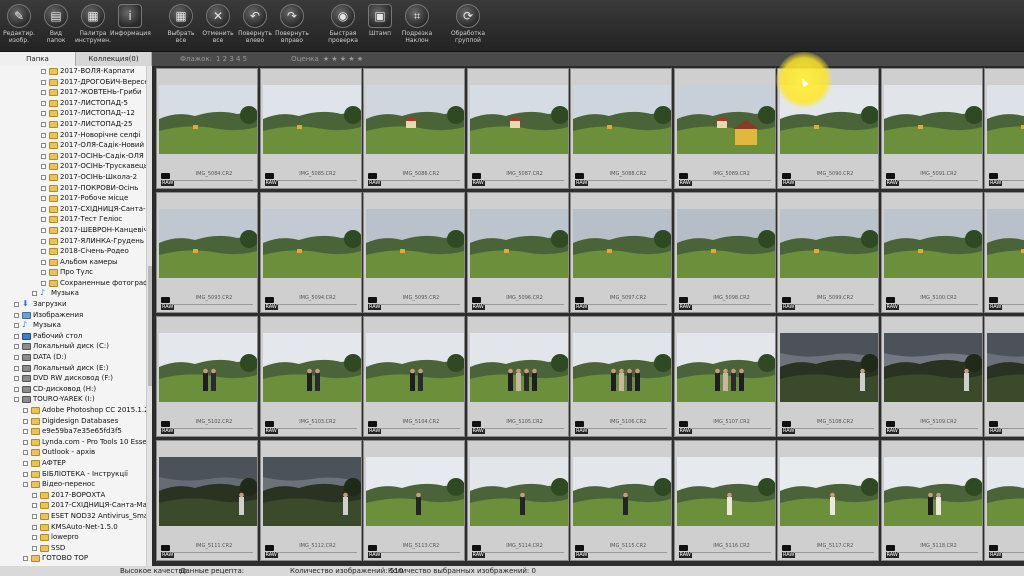 This screenshot has width=1024, height=576. I want to click on thumbnail-cell: RAW IMG_5093.CR2, so click(207, 252).